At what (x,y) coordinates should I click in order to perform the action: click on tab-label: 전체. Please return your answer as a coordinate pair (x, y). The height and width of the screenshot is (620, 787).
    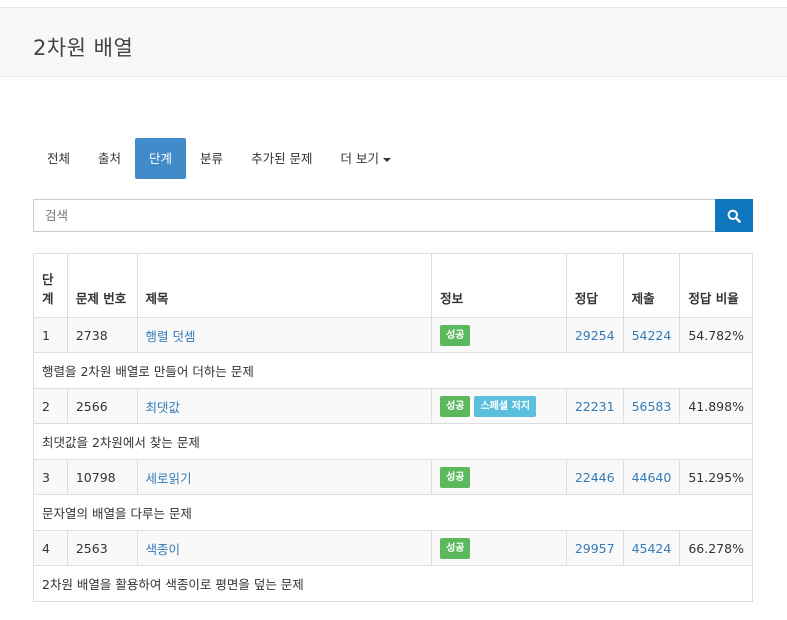
    Looking at the image, I should click on (59, 158).